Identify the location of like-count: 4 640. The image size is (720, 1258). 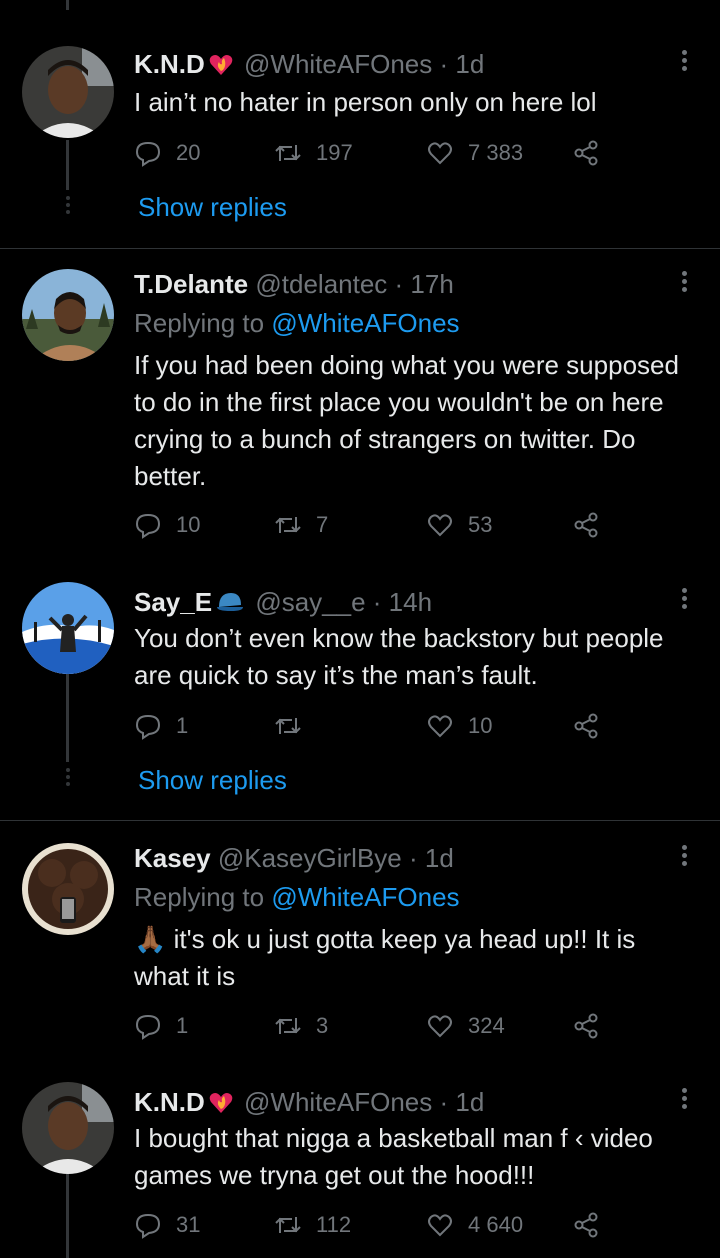
(496, 1224).